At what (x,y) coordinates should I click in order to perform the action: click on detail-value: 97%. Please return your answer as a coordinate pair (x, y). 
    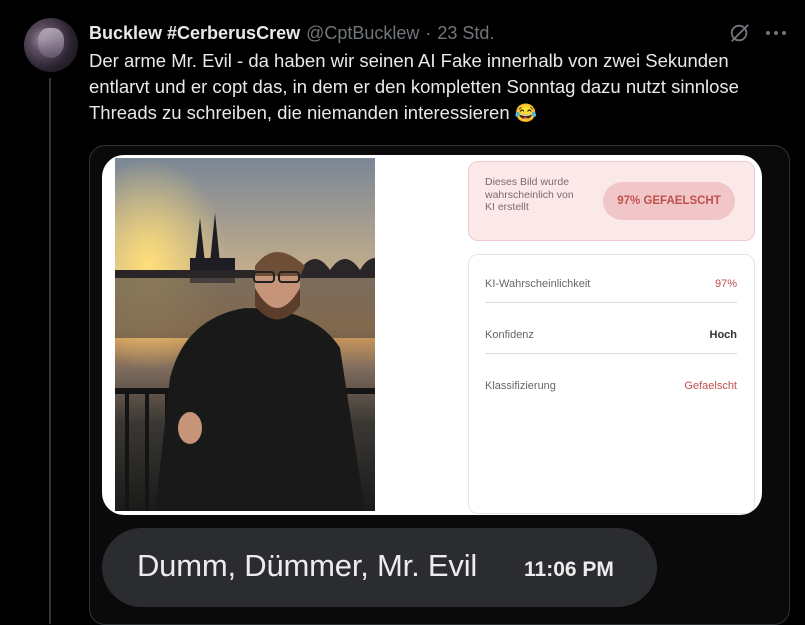
    Looking at the image, I should click on (725, 284).